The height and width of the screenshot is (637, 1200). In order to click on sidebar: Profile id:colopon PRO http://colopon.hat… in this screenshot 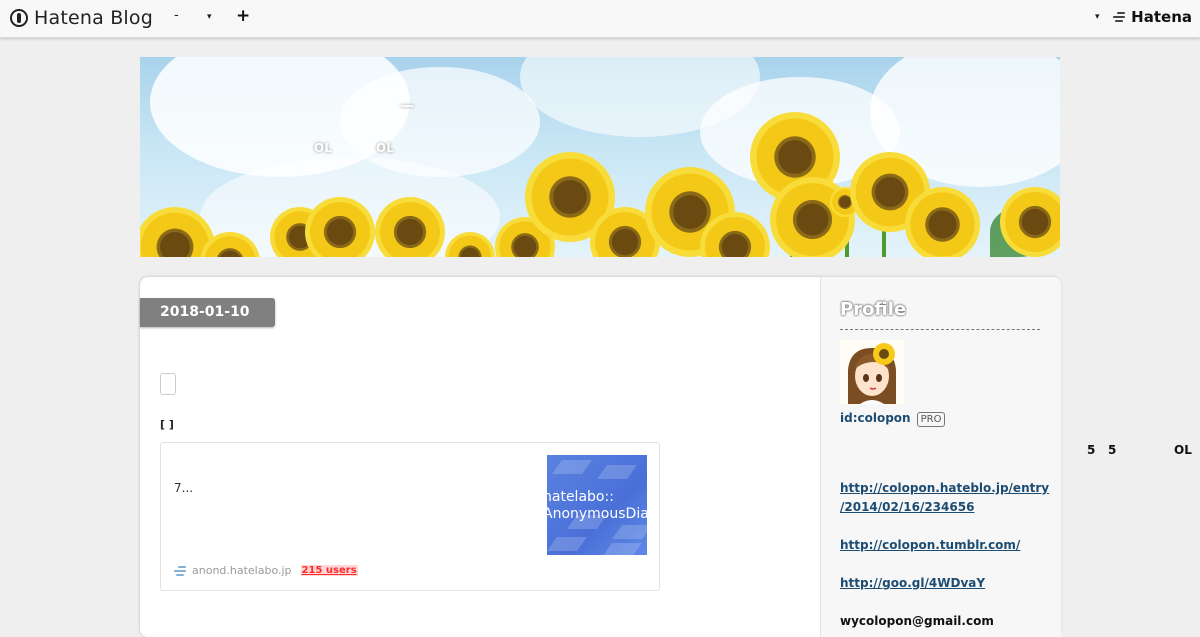, I will do `click(940, 457)`.